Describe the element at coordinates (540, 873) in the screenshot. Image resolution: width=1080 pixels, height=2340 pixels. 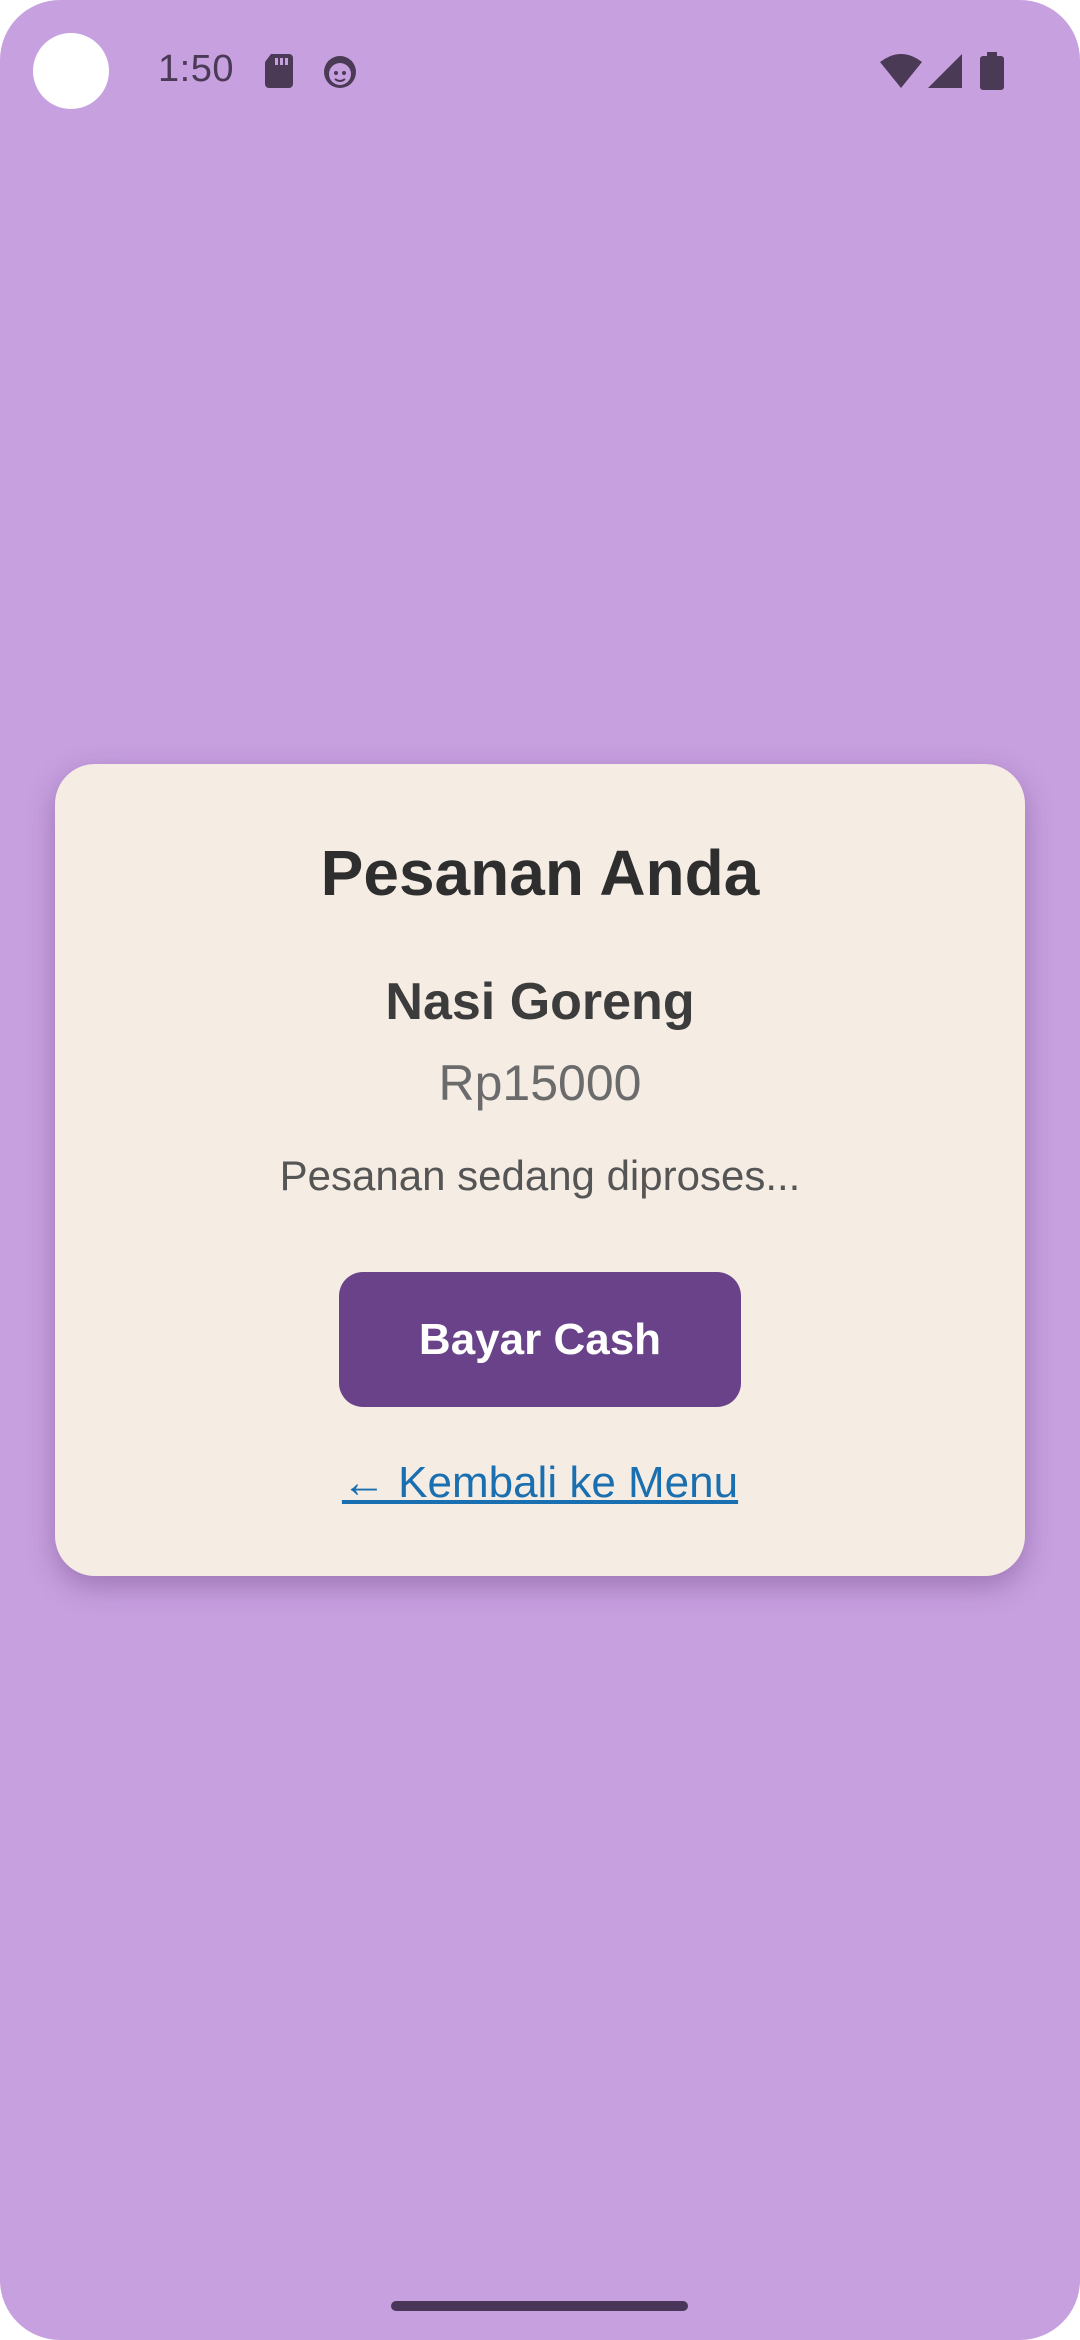
I see `page-title: Pesanan Anda` at that location.